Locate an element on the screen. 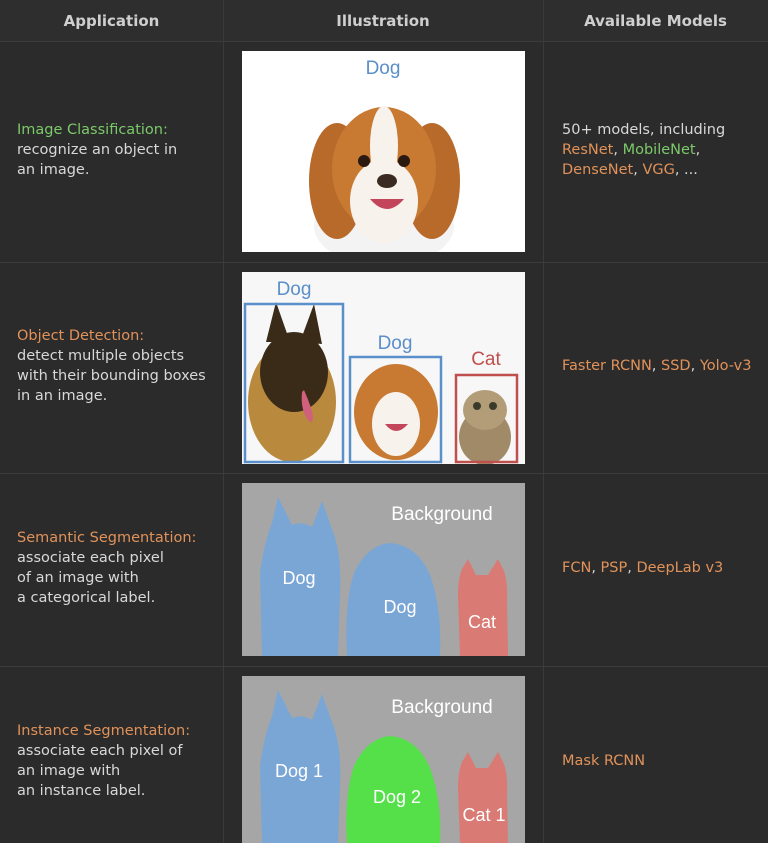  models-cell: FCN, PSP, DeepLab v3 is located at coordinates (662, 568).